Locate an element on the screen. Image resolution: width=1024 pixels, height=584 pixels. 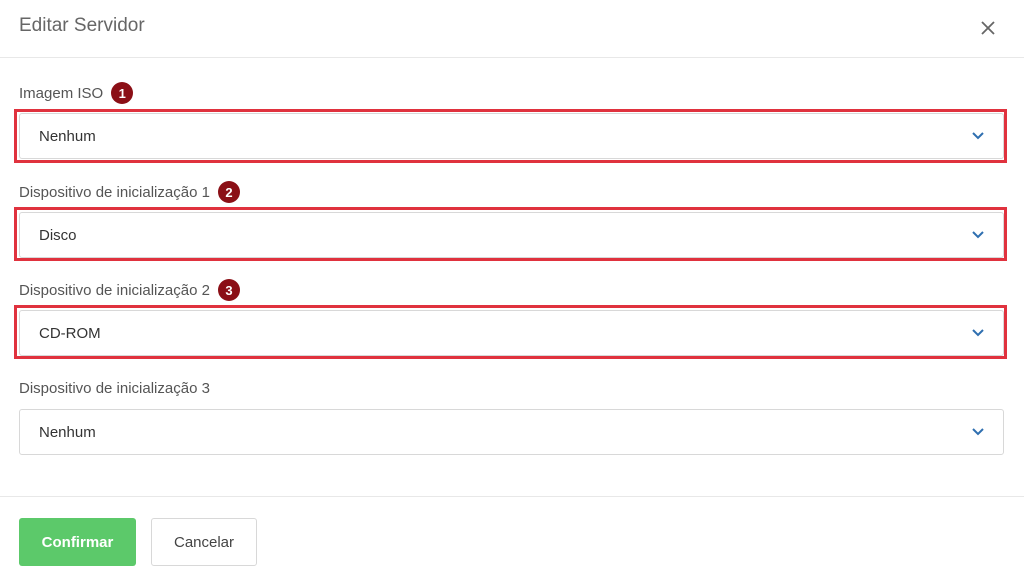
field-label-boot-device-3: Dispositivo de inicialização 3 is located at coordinates (114, 388).